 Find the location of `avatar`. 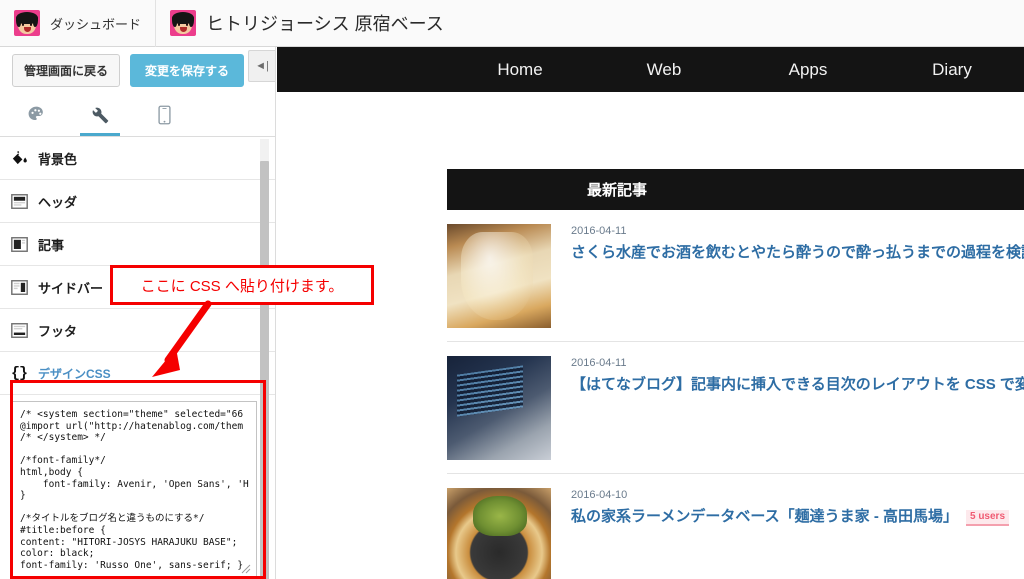

avatar is located at coordinates (27, 23).